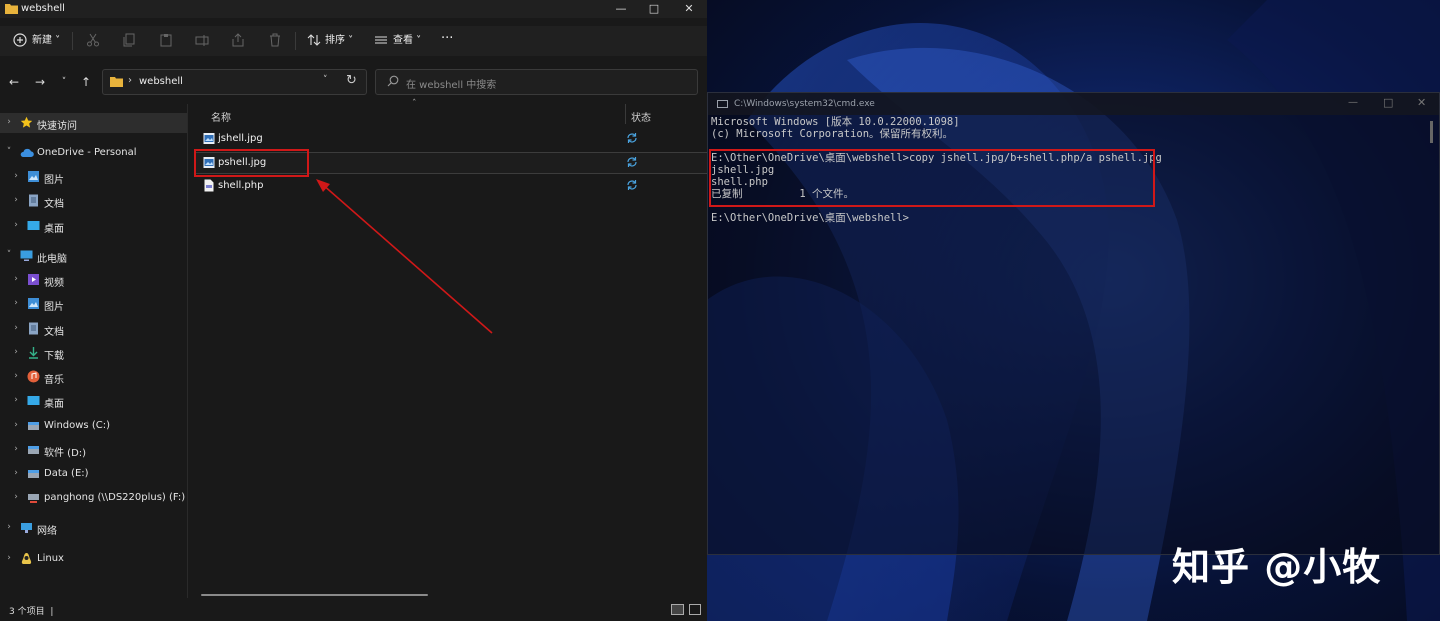 This screenshot has width=1440, height=621. Describe the element at coordinates (167, 41) in the screenshot. I see `paste-icon` at that location.